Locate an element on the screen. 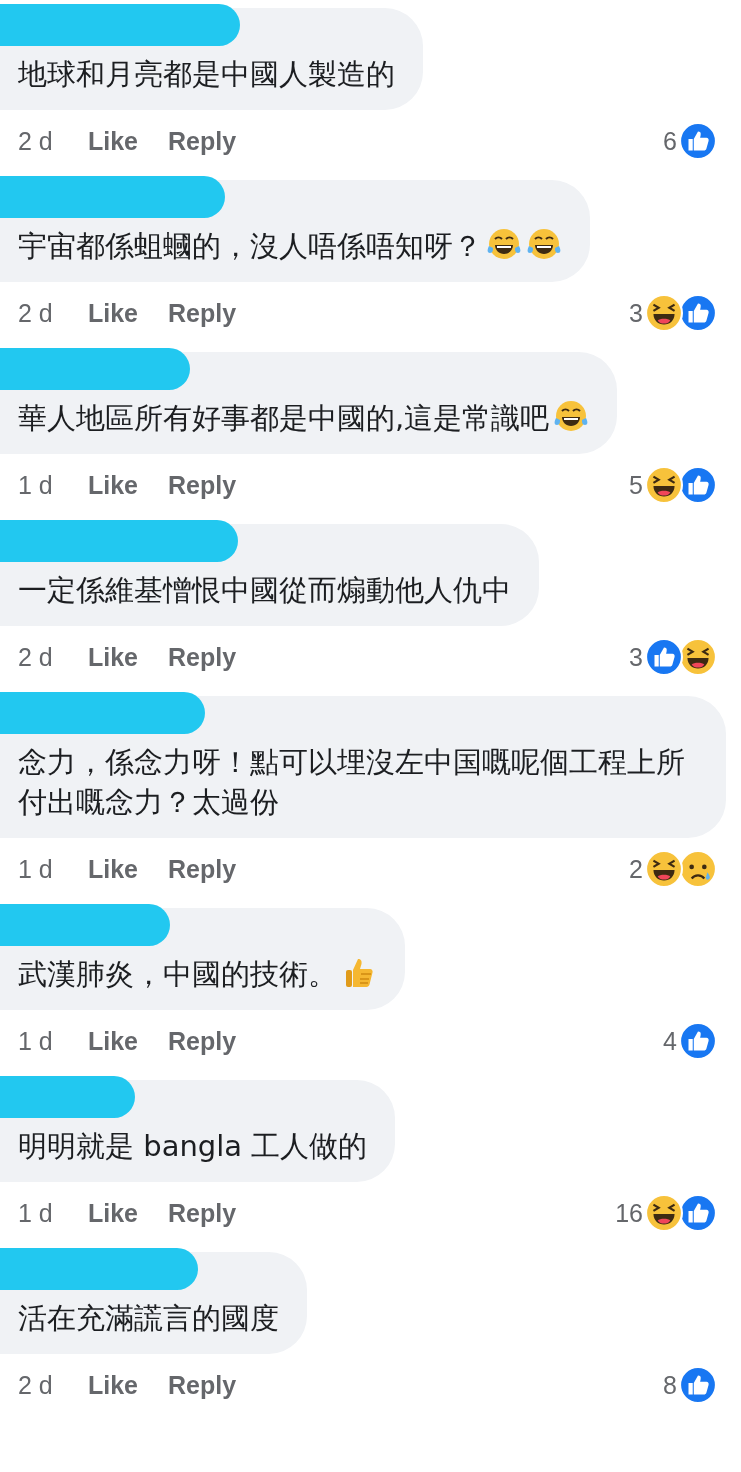  reaction-count: 5 is located at coordinates (636, 485).